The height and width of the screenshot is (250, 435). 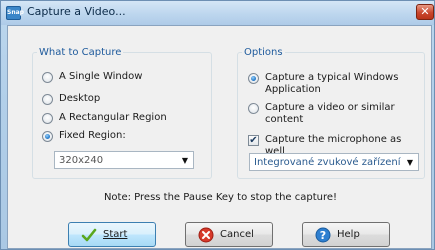 What do you see at coordinates (253, 140) in the screenshot?
I see `microphone-checkbox: ✔` at bounding box center [253, 140].